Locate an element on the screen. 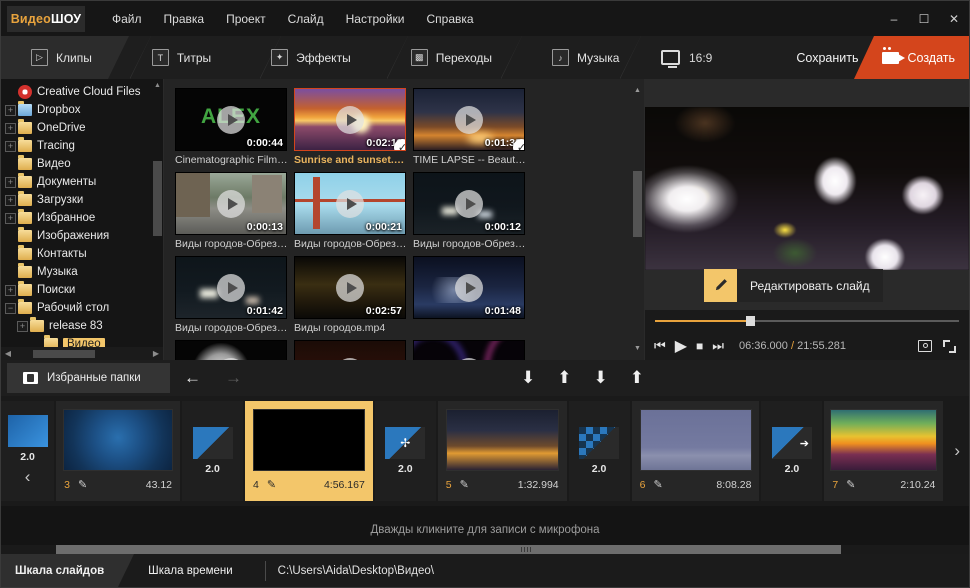 The image size is (970, 588). menu-item-edit: Правка is located at coordinates (184, 19).